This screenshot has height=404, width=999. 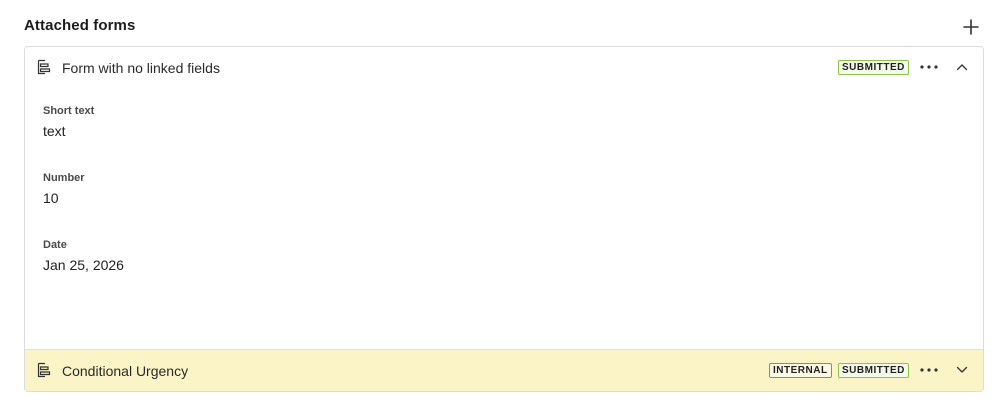 I want to click on form-header: Form with no linked fields SUBMITTED, so click(x=504, y=67).